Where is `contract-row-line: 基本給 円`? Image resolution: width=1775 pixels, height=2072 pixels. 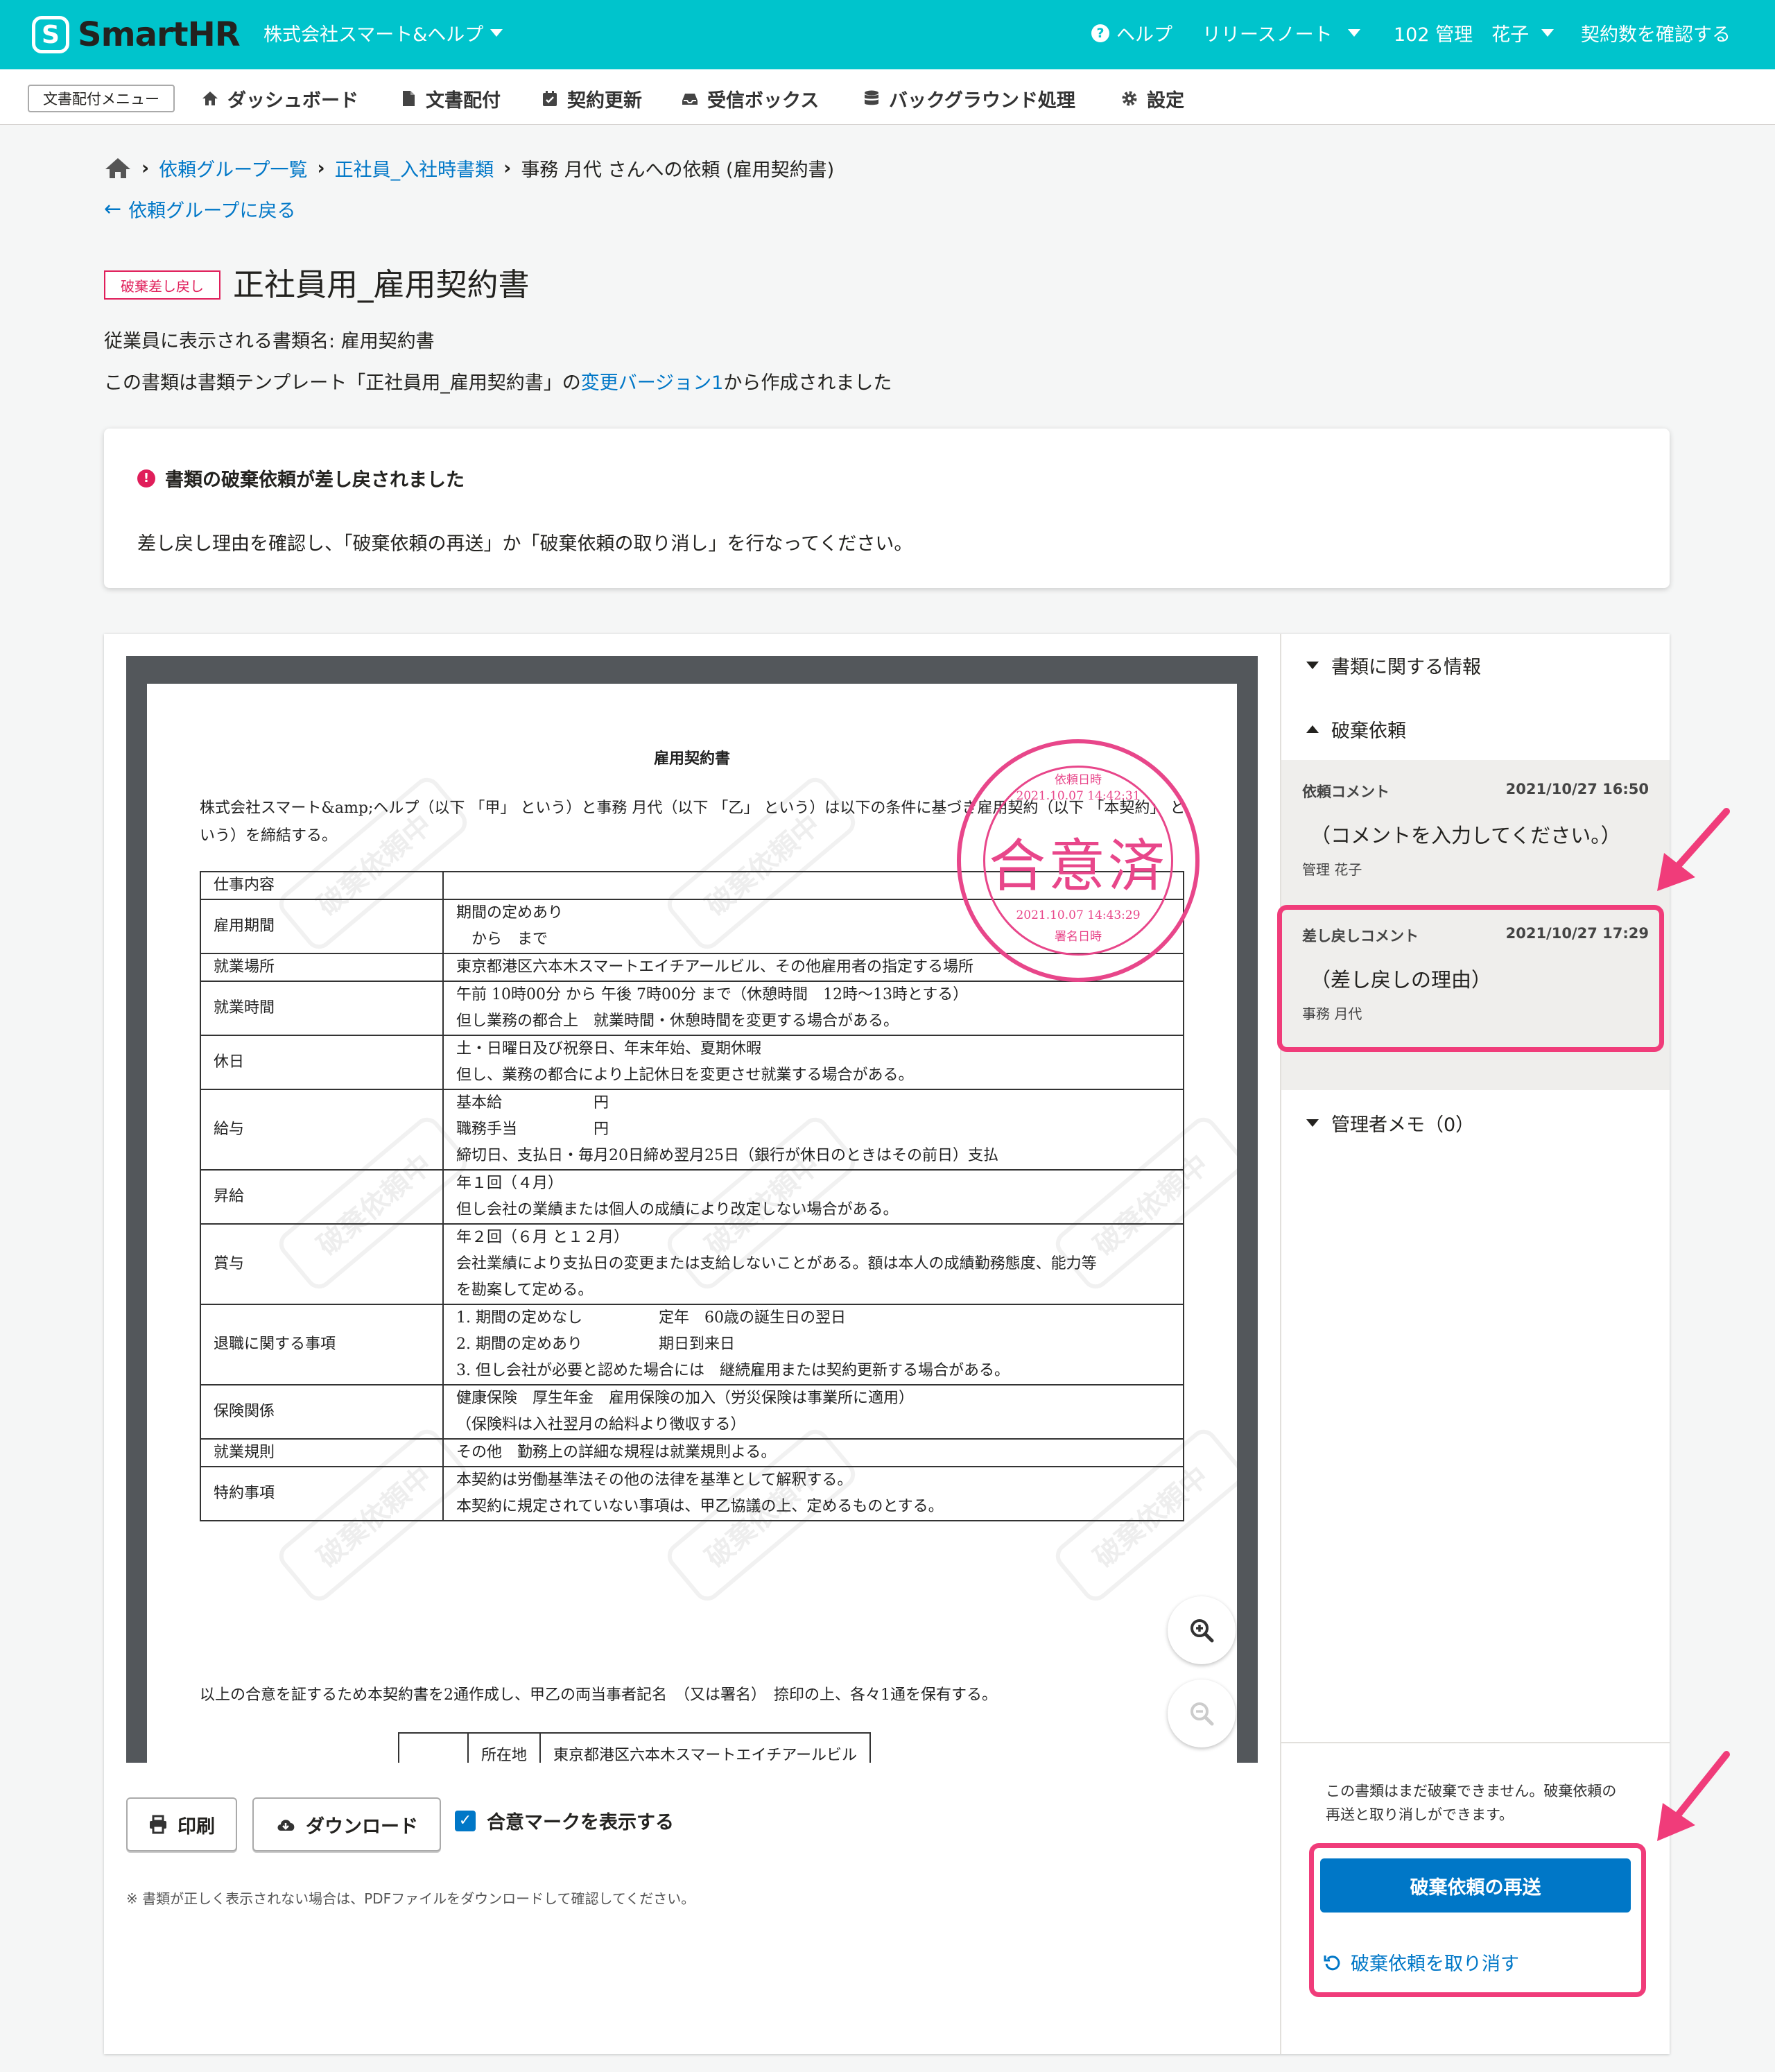 contract-row-line: 基本給 円 is located at coordinates (532, 1103).